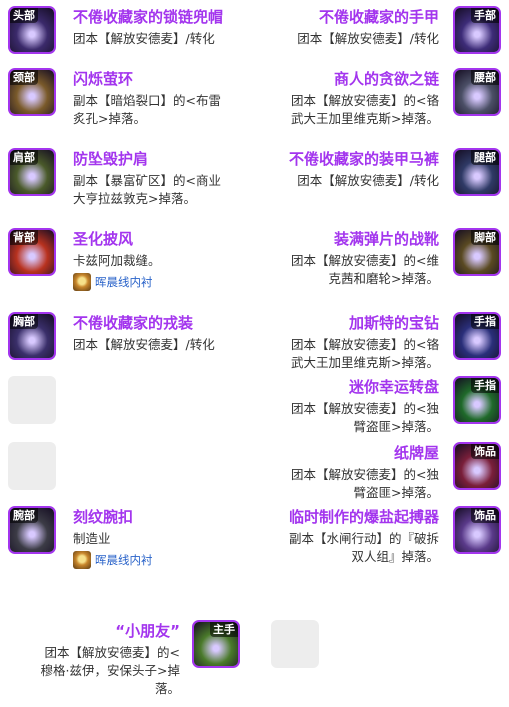 The image size is (509, 707). What do you see at coordinates (485, 157) in the screenshot?
I see `slot-label: 腿部` at bounding box center [485, 157].